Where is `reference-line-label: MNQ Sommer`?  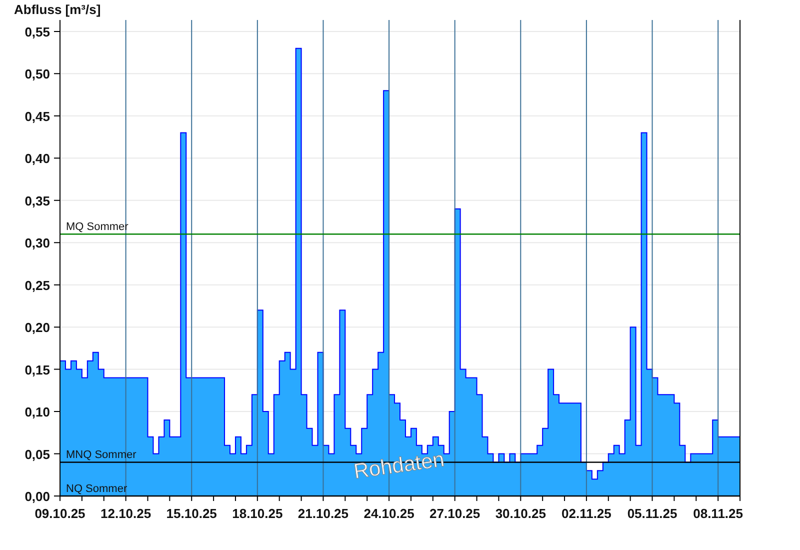
reference-line-label: MNQ Sommer is located at coordinates (101, 455).